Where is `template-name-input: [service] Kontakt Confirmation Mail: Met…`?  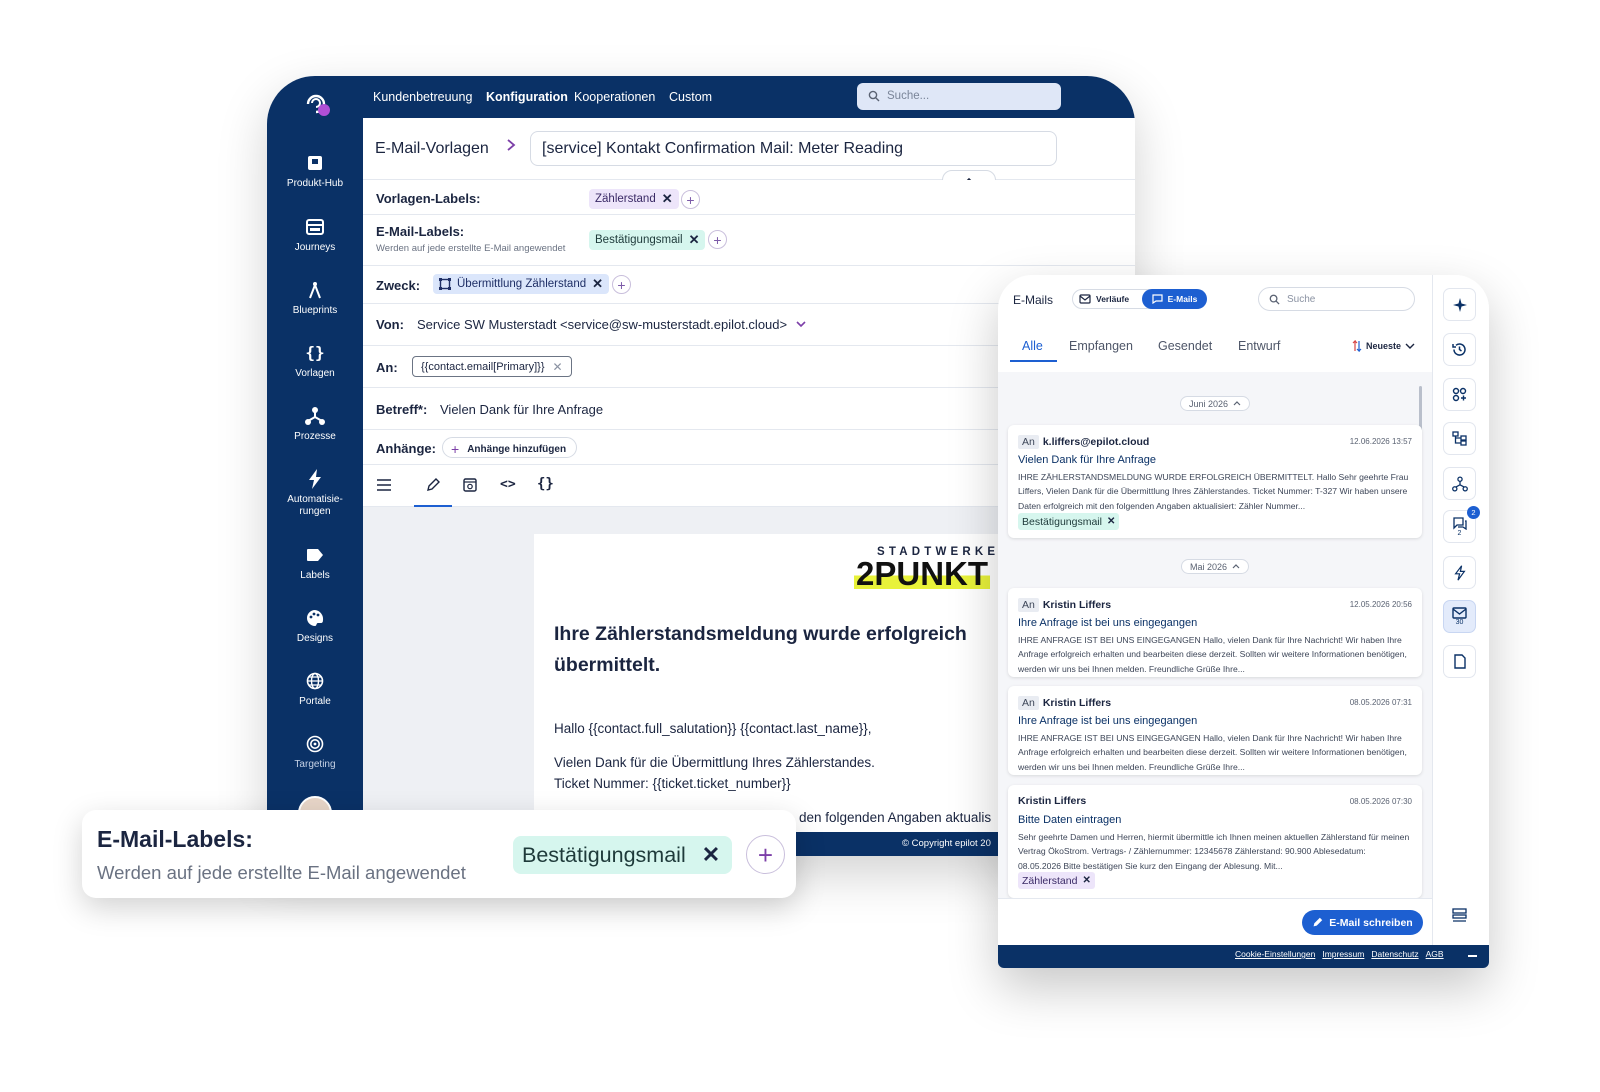 template-name-input: [service] Kontakt Confirmation Mail: Met… is located at coordinates (793, 148).